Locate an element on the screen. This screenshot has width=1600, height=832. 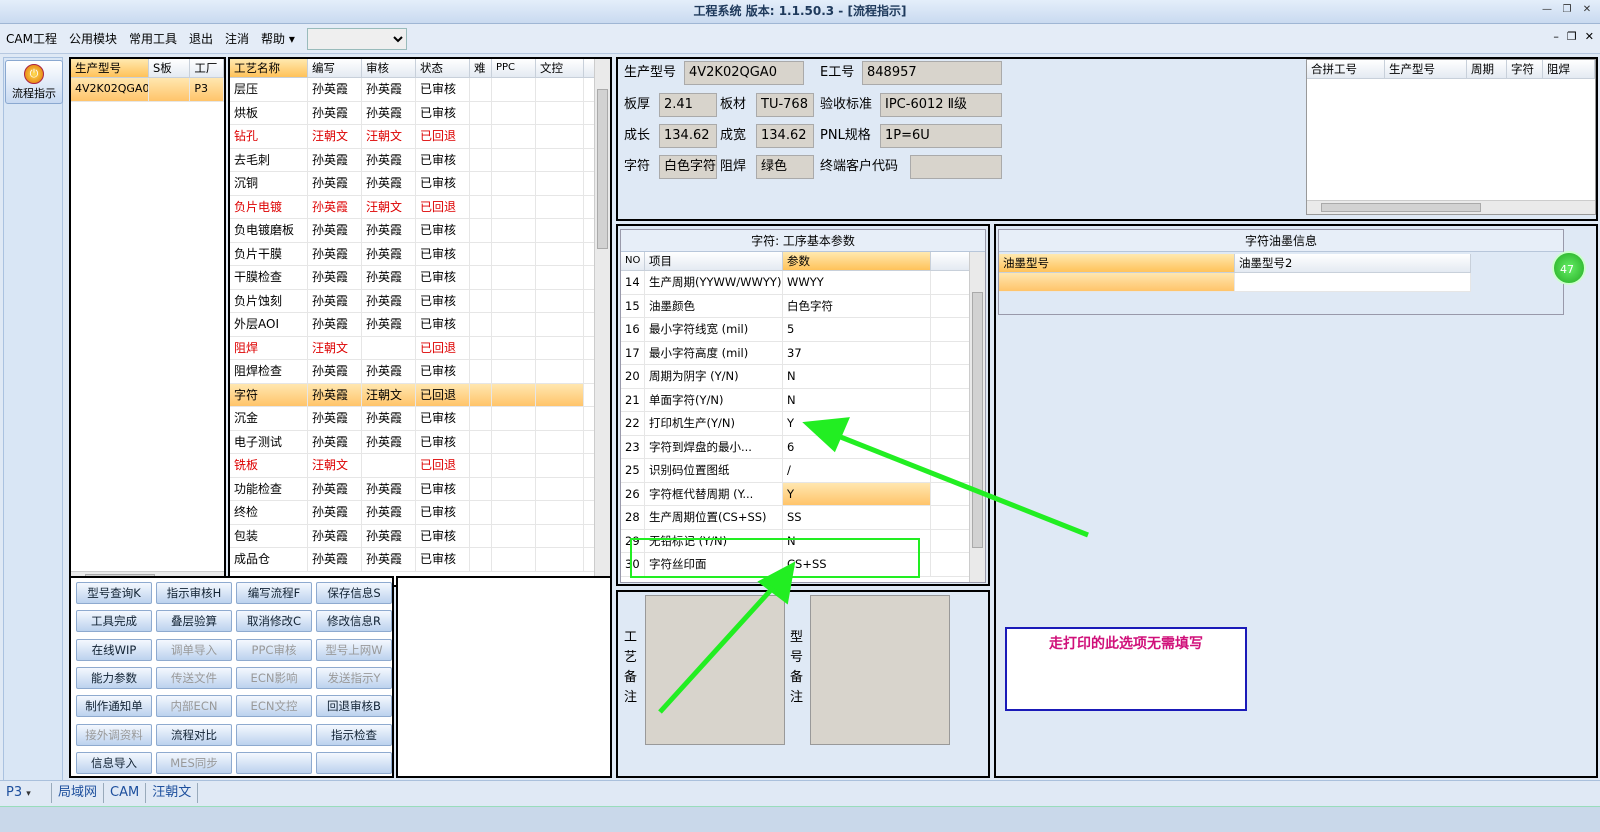
params-vscroll is located at coordinates (977, 417).